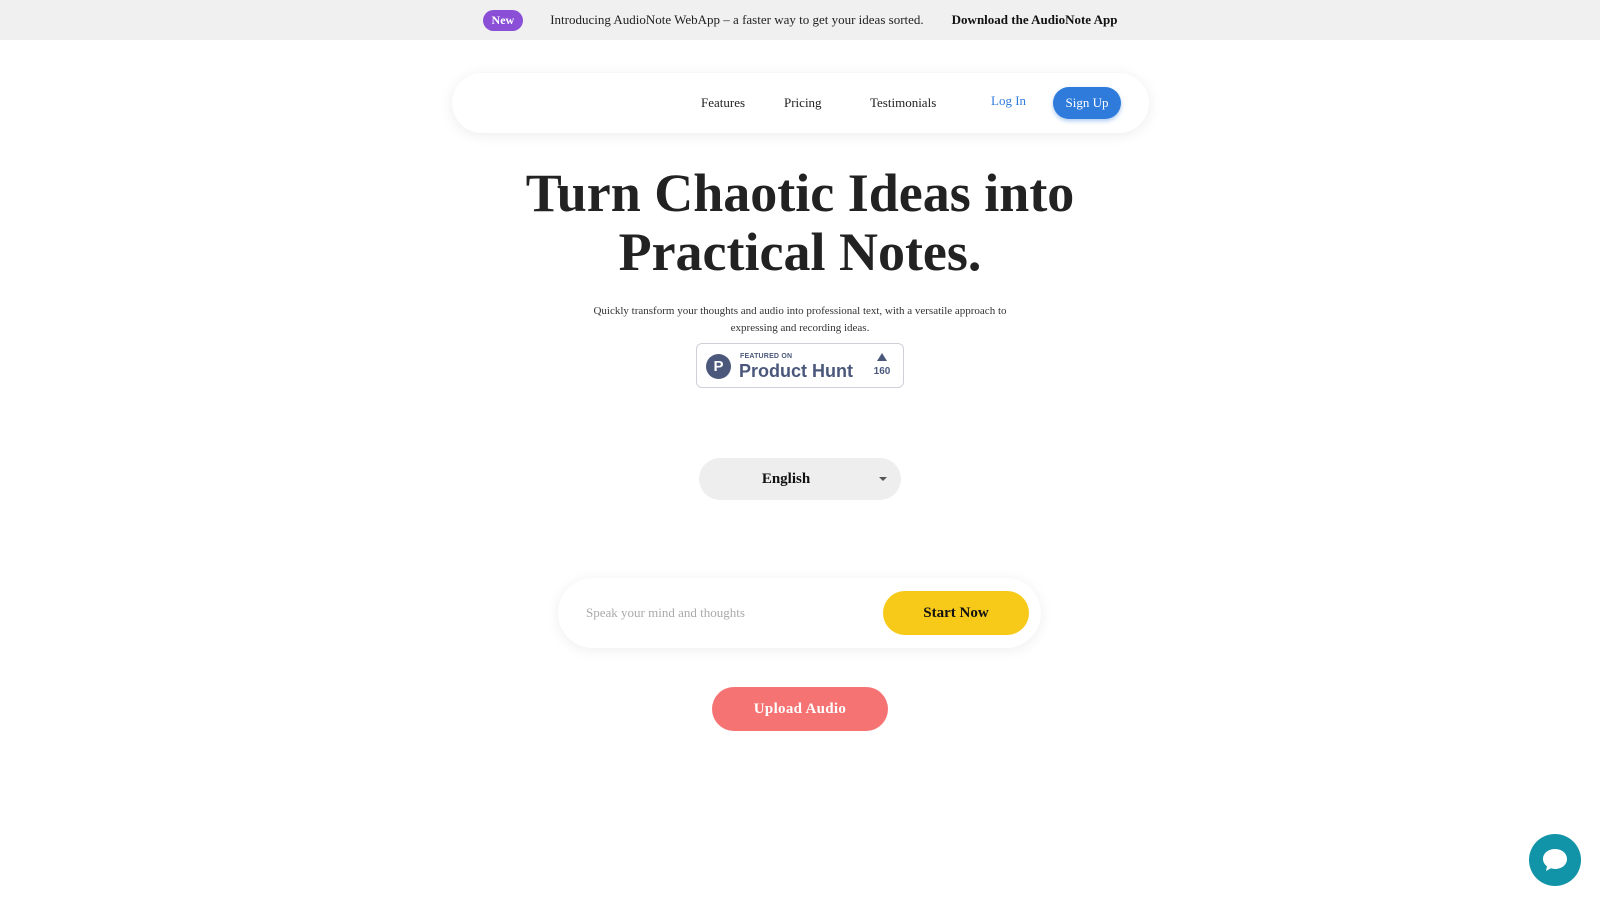 The height and width of the screenshot is (900, 1600). I want to click on chevron-down-icon, so click(883, 479).